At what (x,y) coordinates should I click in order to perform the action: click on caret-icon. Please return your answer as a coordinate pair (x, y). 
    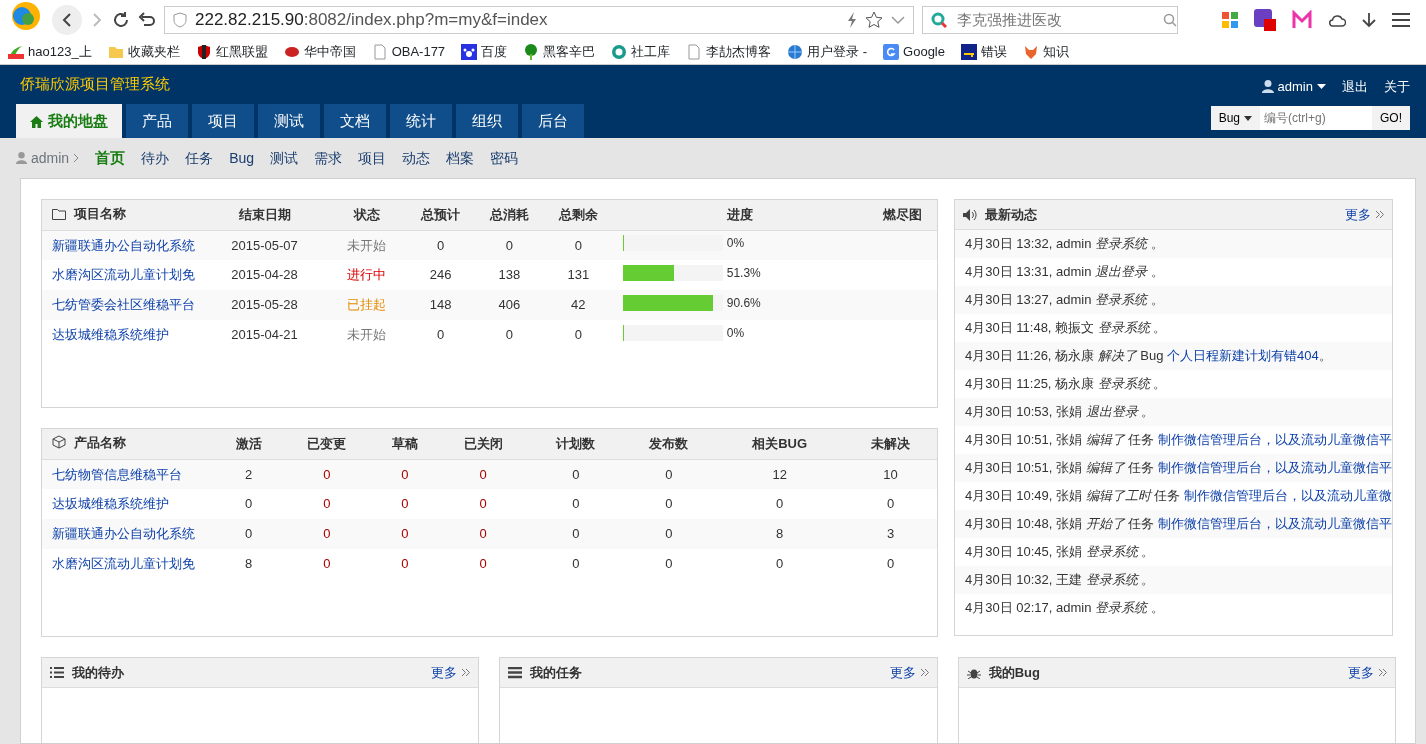
    Looking at the image, I should click on (1321, 87).